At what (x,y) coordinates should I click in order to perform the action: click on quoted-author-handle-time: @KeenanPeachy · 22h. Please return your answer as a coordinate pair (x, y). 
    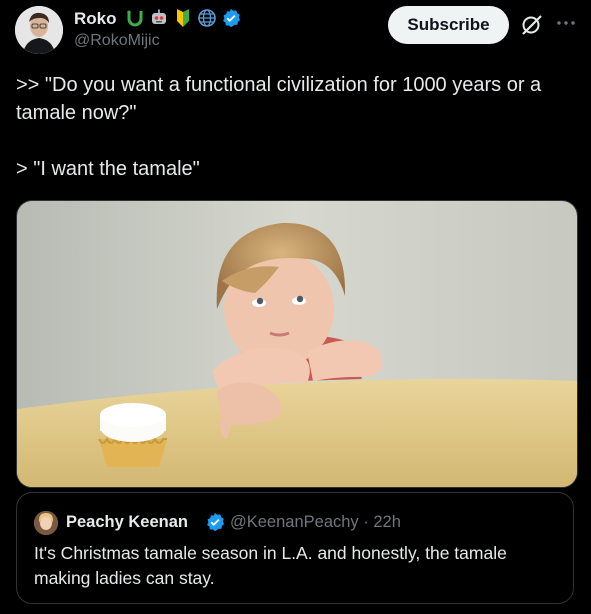
    Looking at the image, I should click on (315, 522).